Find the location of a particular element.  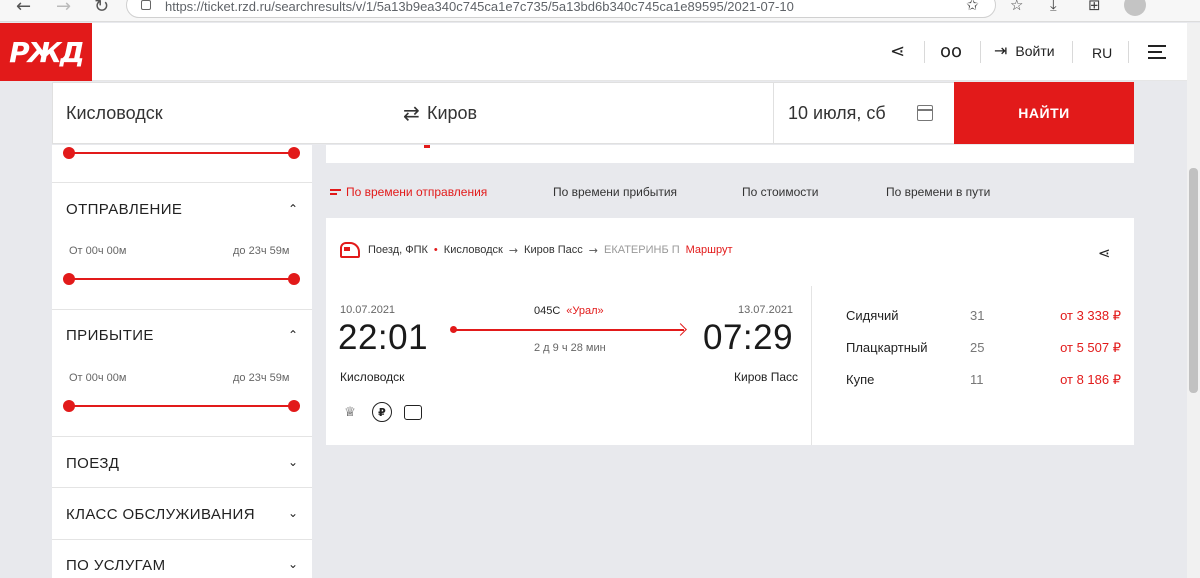

profile-avatar is located at coordinates (1135, 8).